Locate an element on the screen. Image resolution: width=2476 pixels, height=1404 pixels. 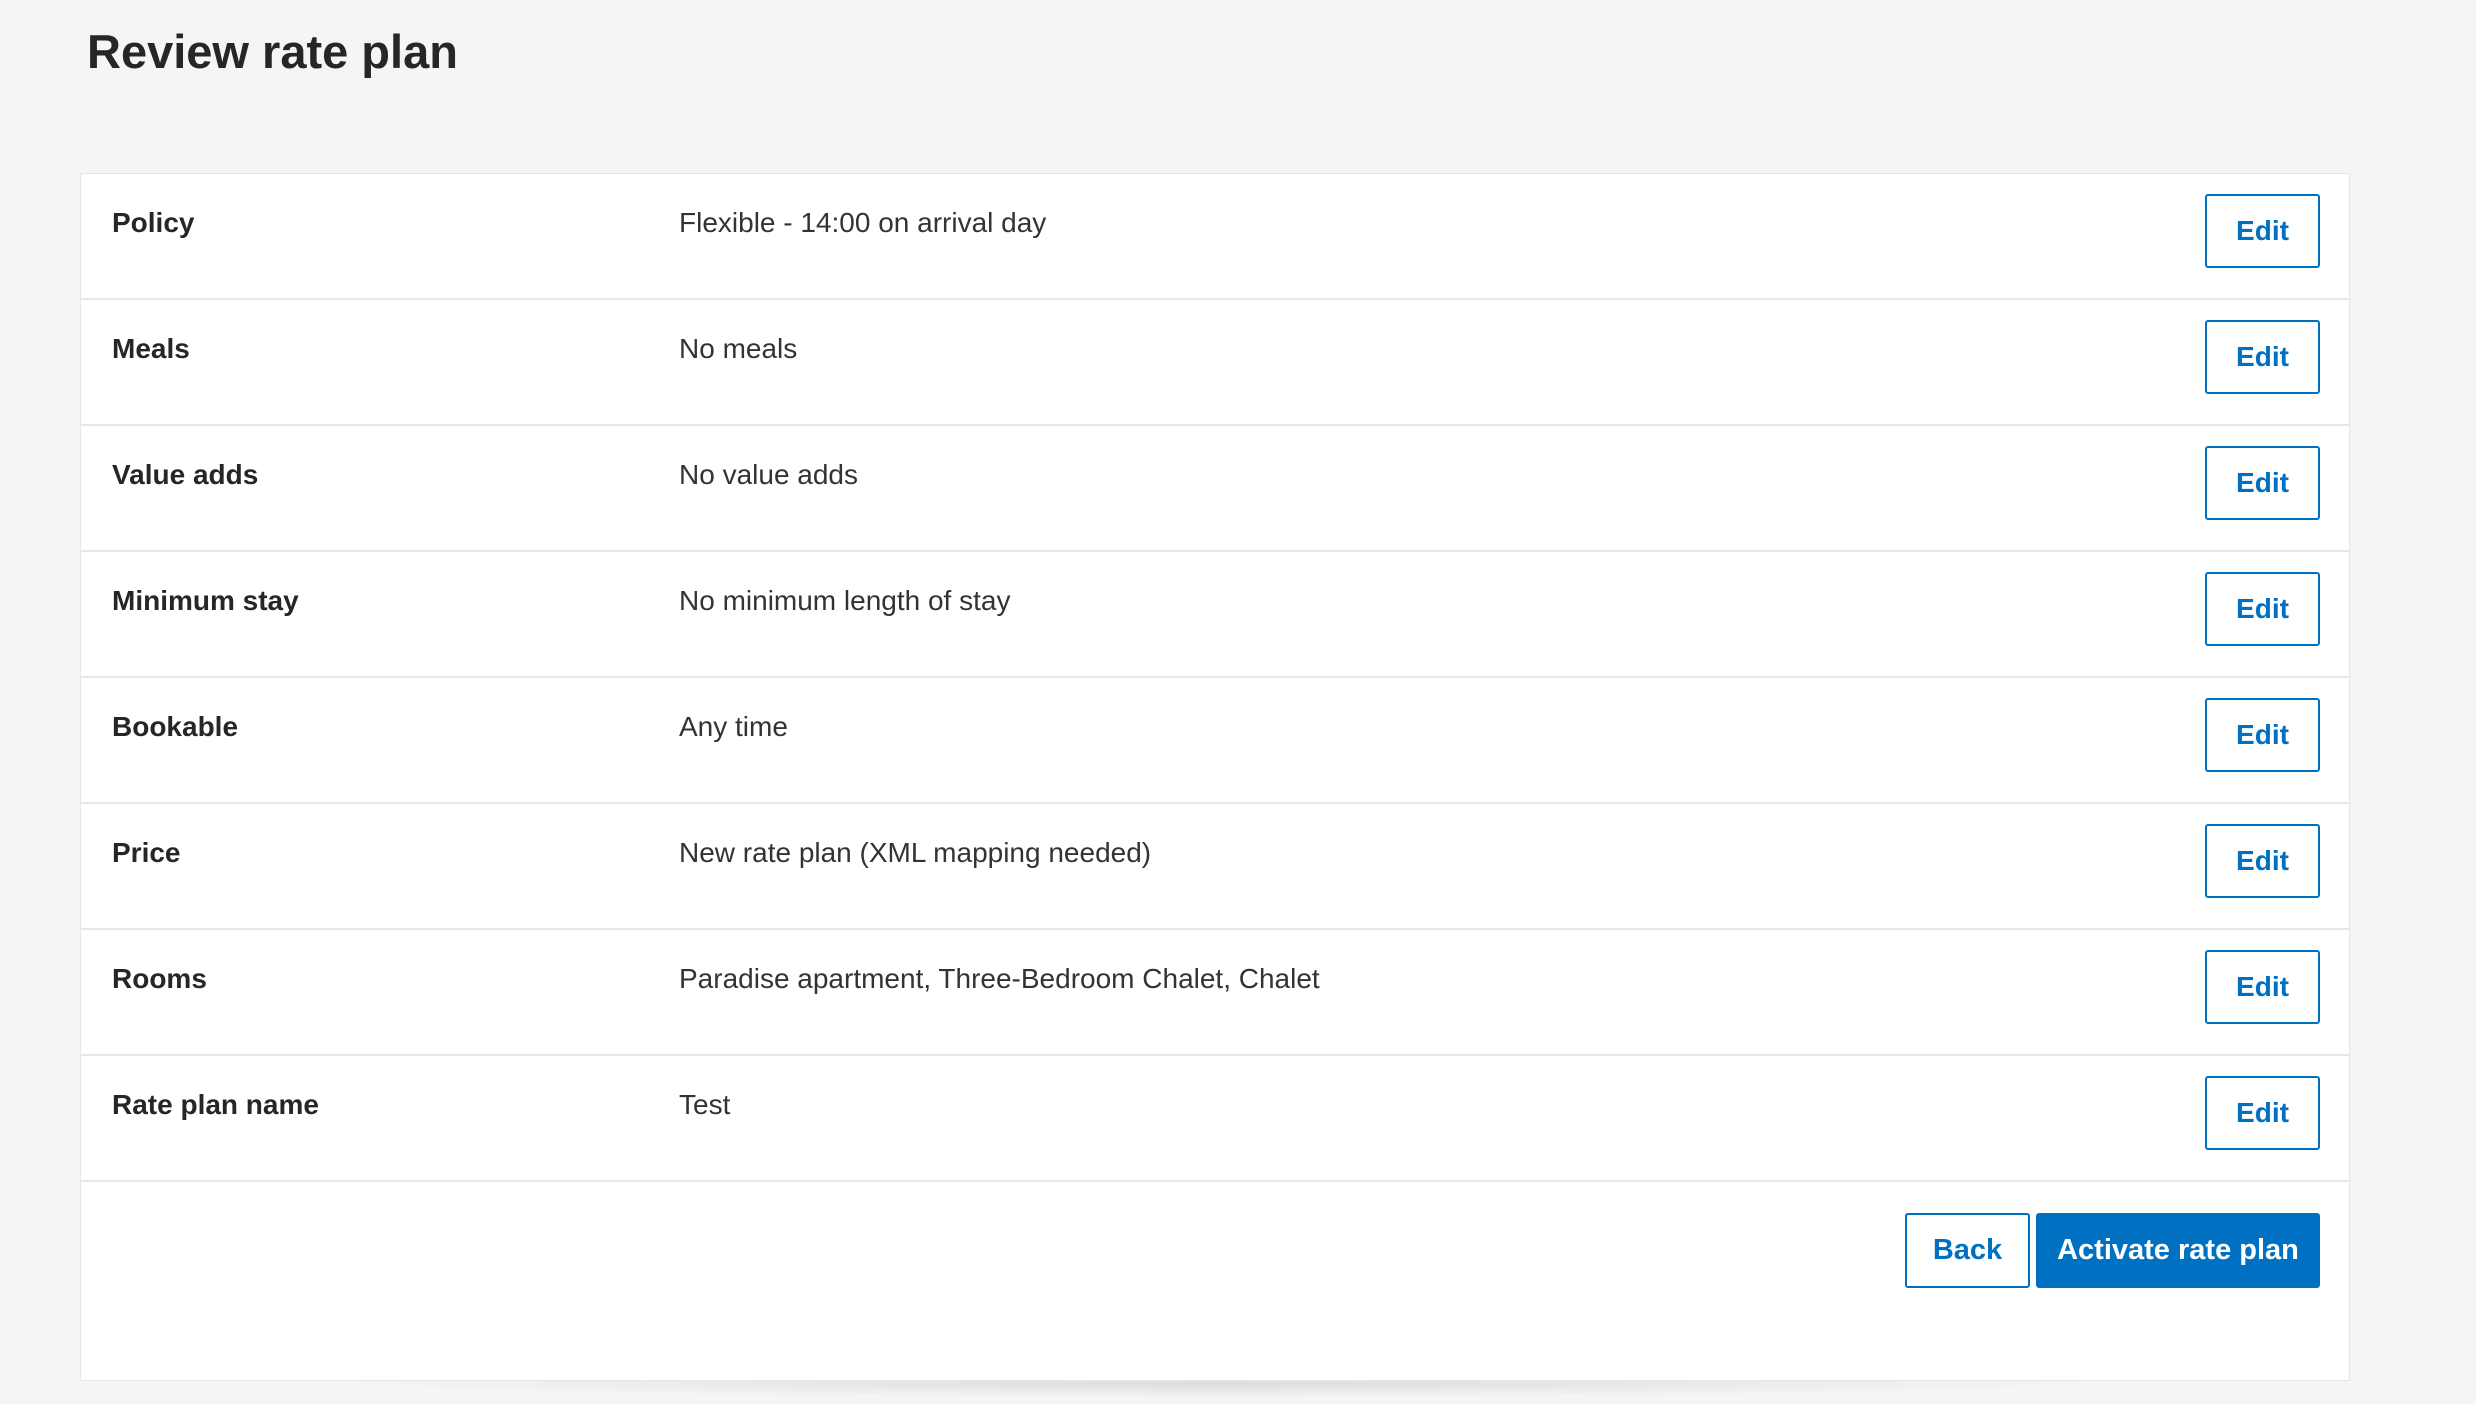
row-label: Price is located at coordinates (146, 852).